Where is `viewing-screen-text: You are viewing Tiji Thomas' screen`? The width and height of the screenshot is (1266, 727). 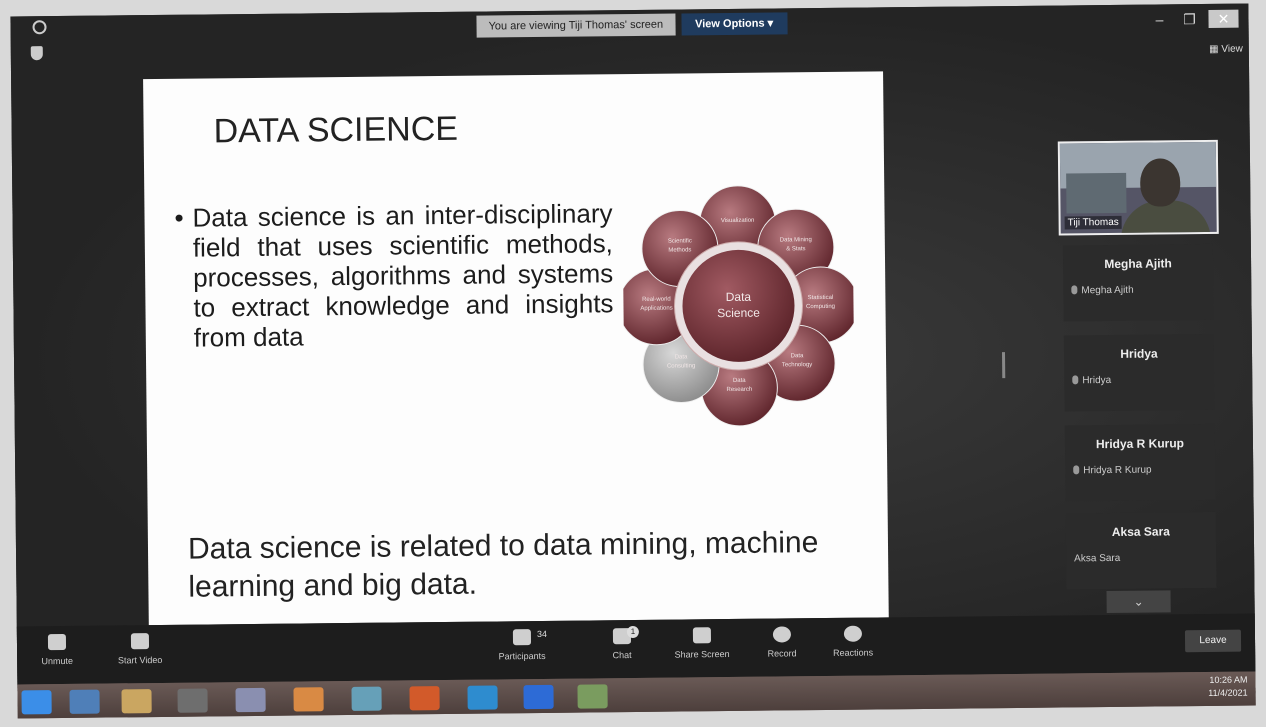
viewing-screen-text: You are viewing Tiji Thomas' screen is located at coordinates (576, 25).